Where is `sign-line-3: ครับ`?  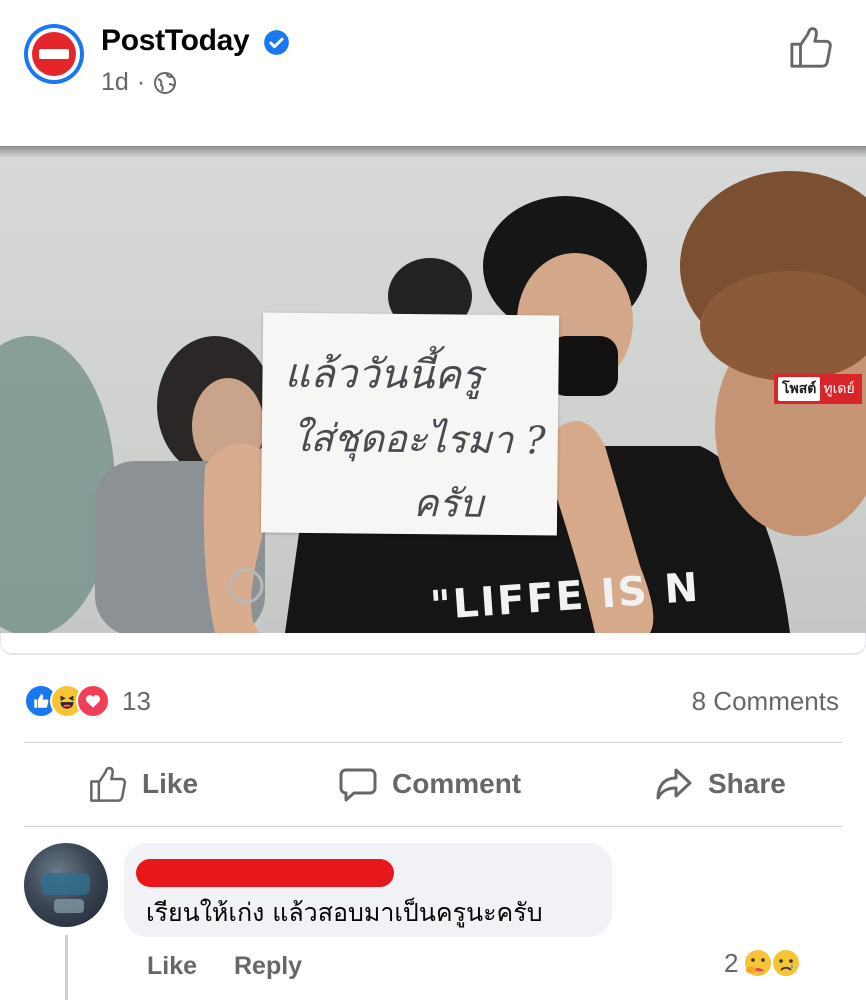
sign-line-3: ครับ is located at coordinates (448, 503).